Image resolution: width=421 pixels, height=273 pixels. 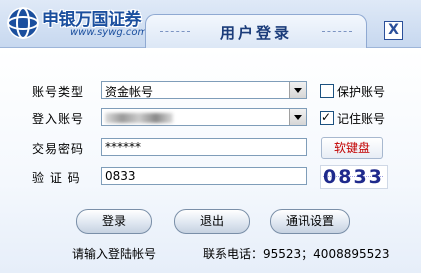 What do you see at coordinates (58, 149) in the screenshot?
I see `trade-password-label: 交易密码` at bounding box center [58, 149].